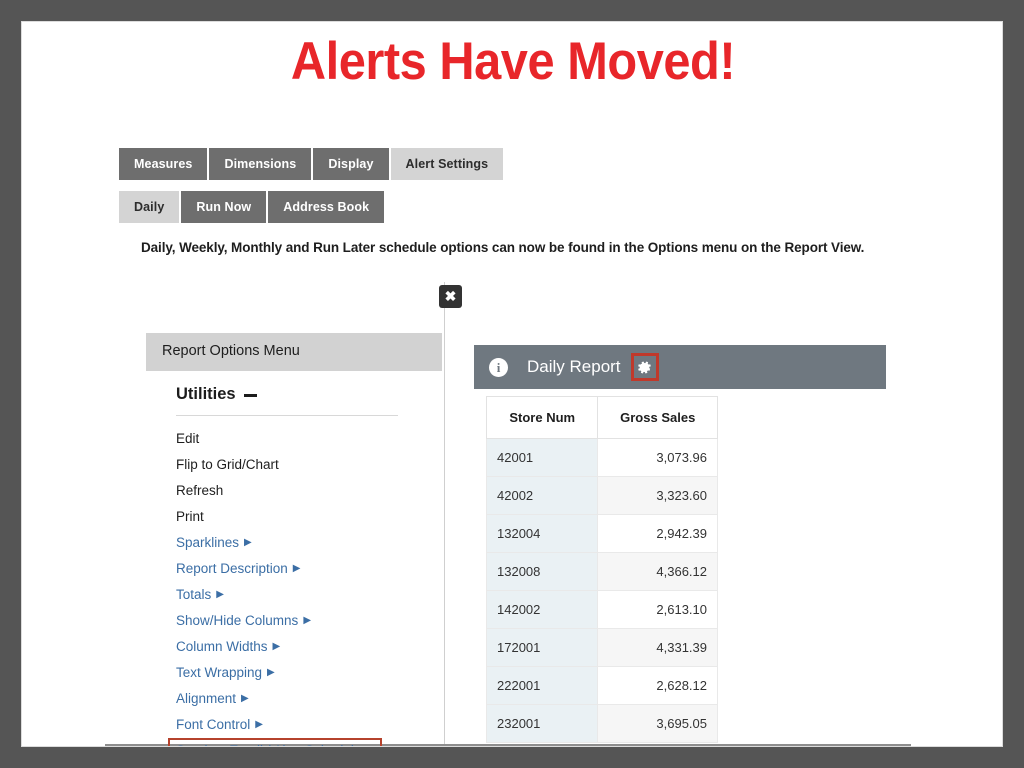 The width and height of the screenshot is (1024, 768). I want to click on tab-display: Display, so click(351, 164).